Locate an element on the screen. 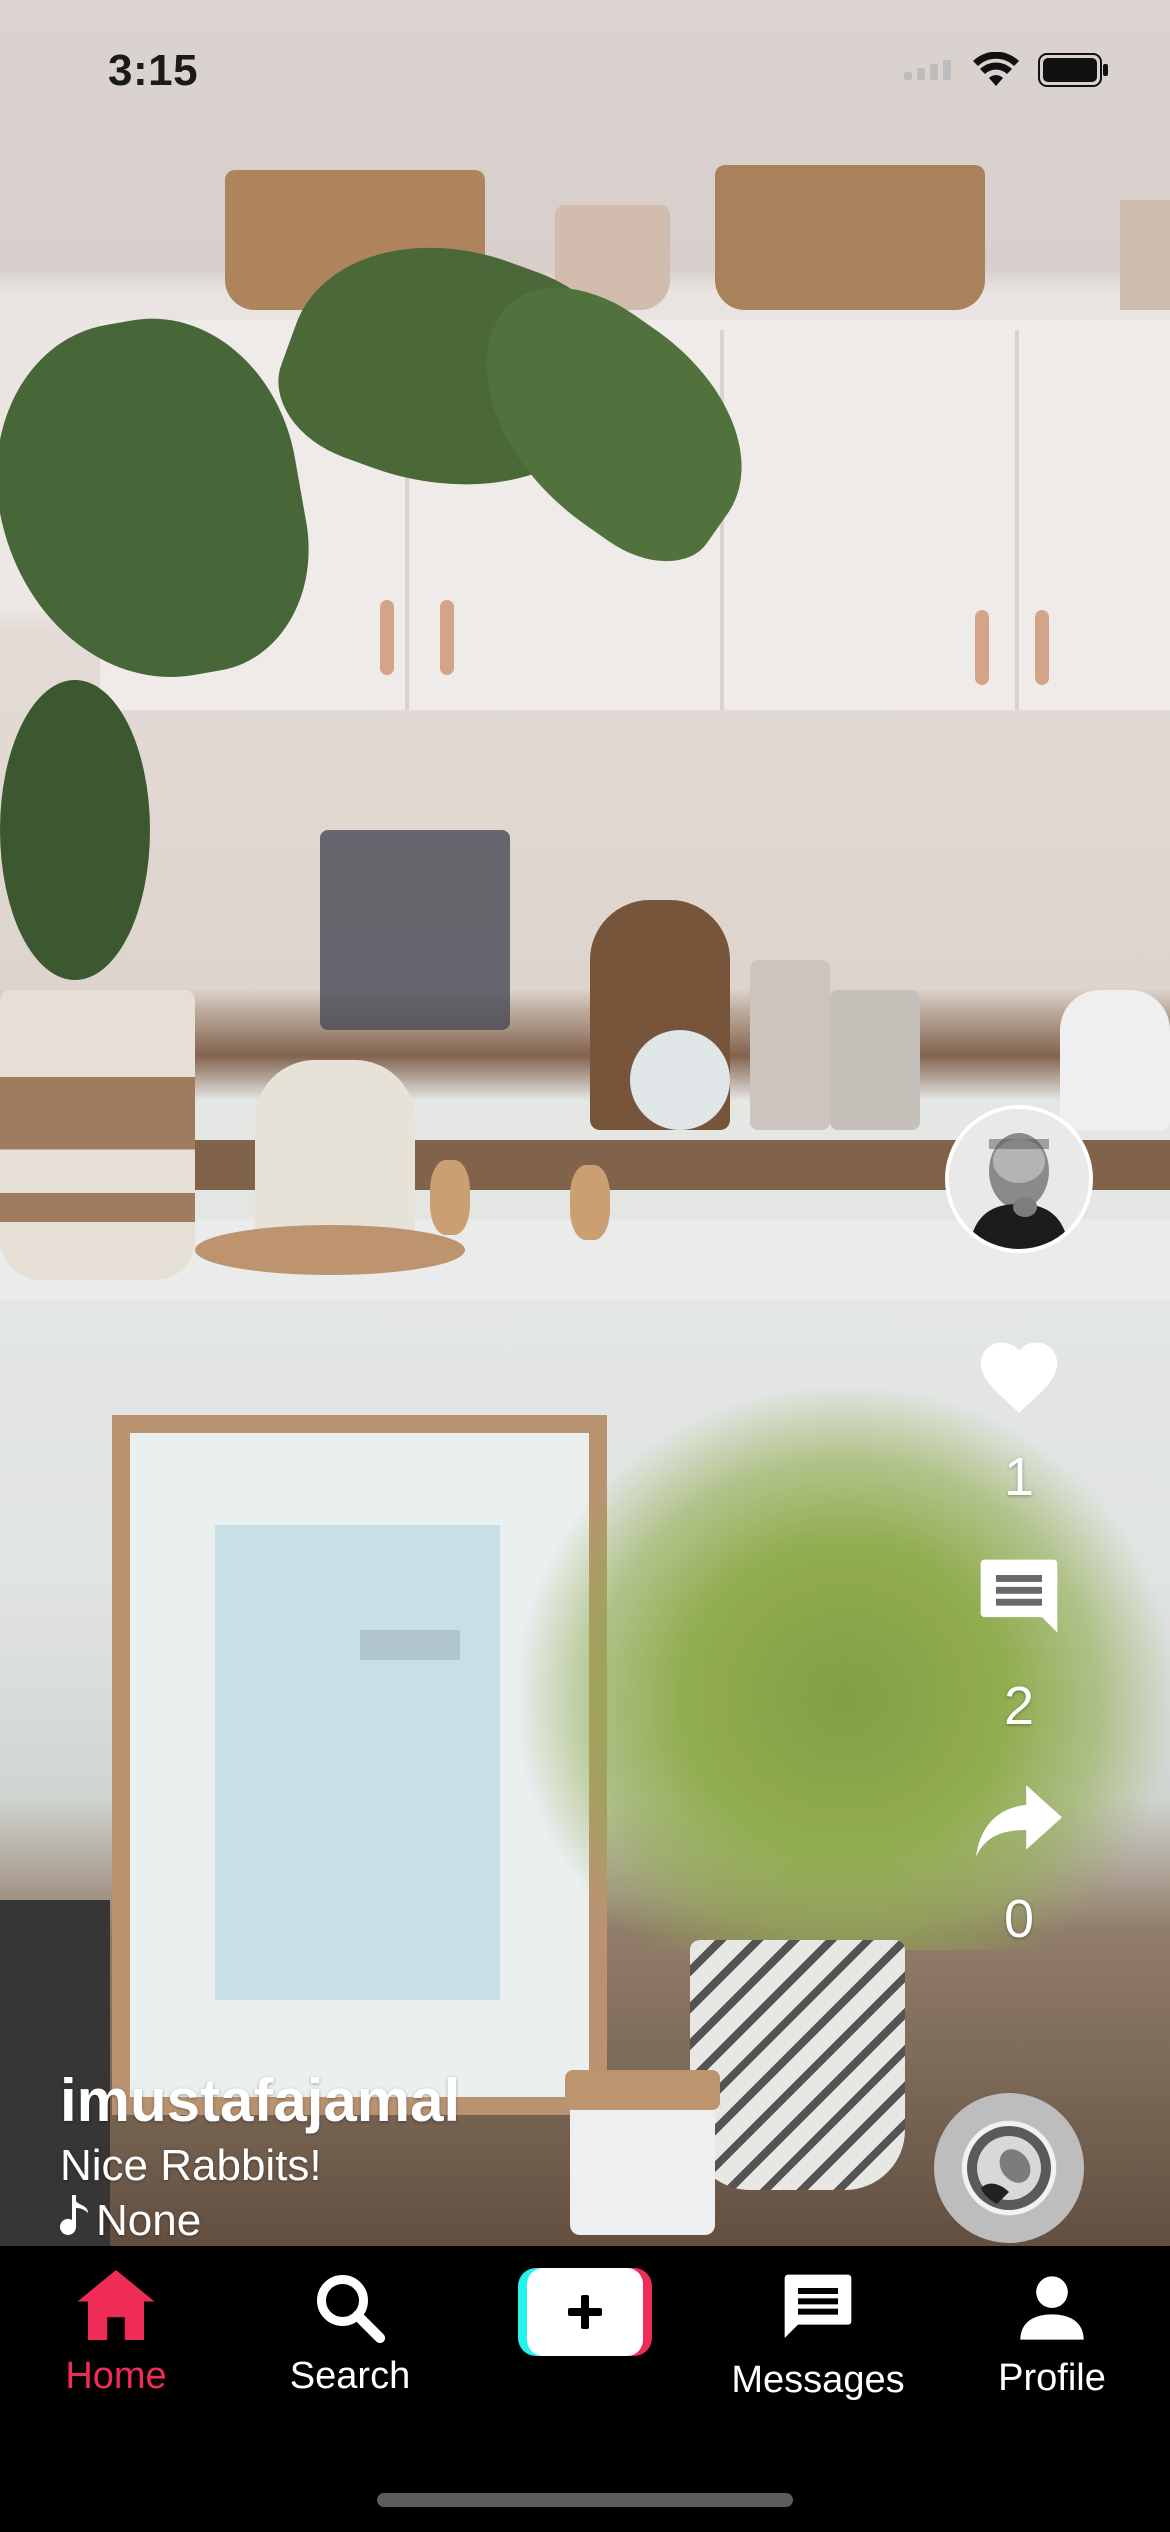 This screenshot has height=2532, width=1170. add-icon is located at coordinates (585, 2312).